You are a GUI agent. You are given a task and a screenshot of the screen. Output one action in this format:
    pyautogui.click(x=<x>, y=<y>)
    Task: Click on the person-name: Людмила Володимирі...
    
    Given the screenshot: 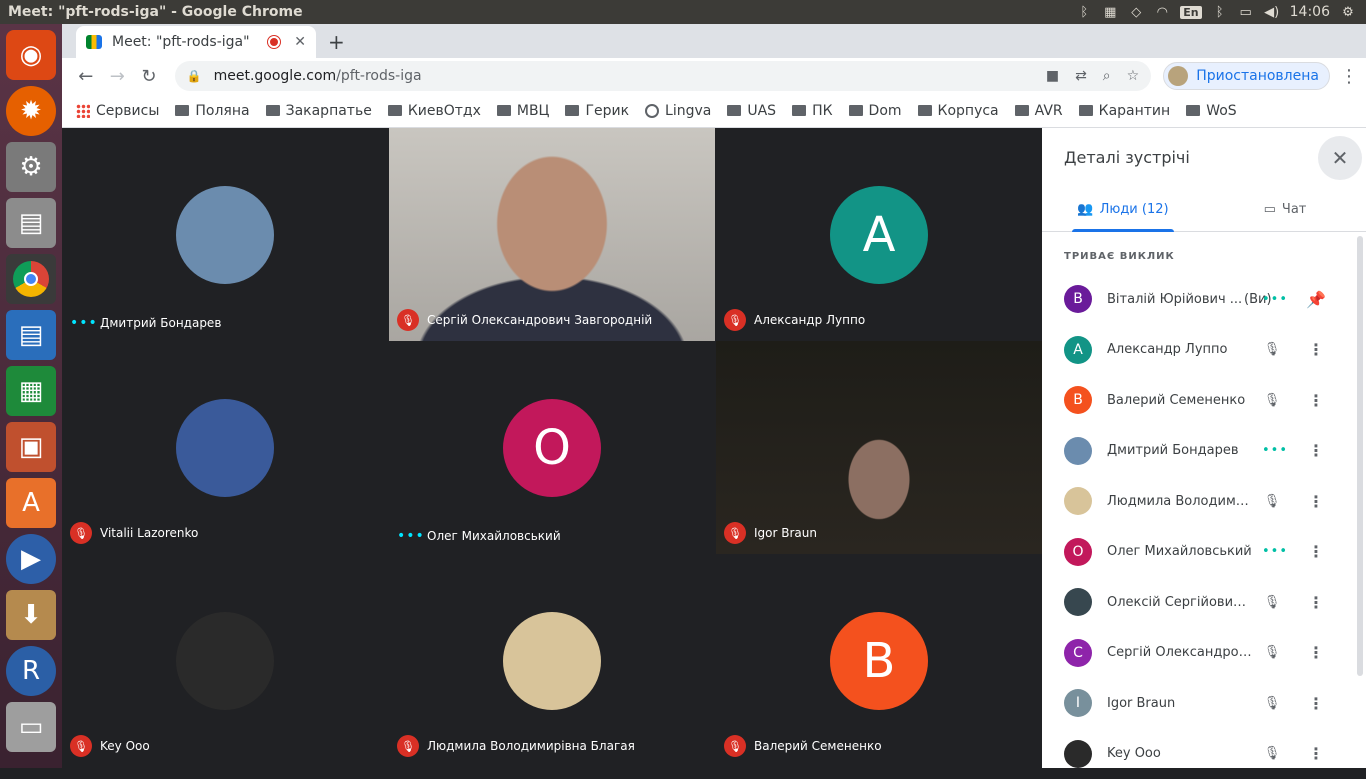 What is the action you would take?
    pyautogui.click(x=1179, y=501)
    